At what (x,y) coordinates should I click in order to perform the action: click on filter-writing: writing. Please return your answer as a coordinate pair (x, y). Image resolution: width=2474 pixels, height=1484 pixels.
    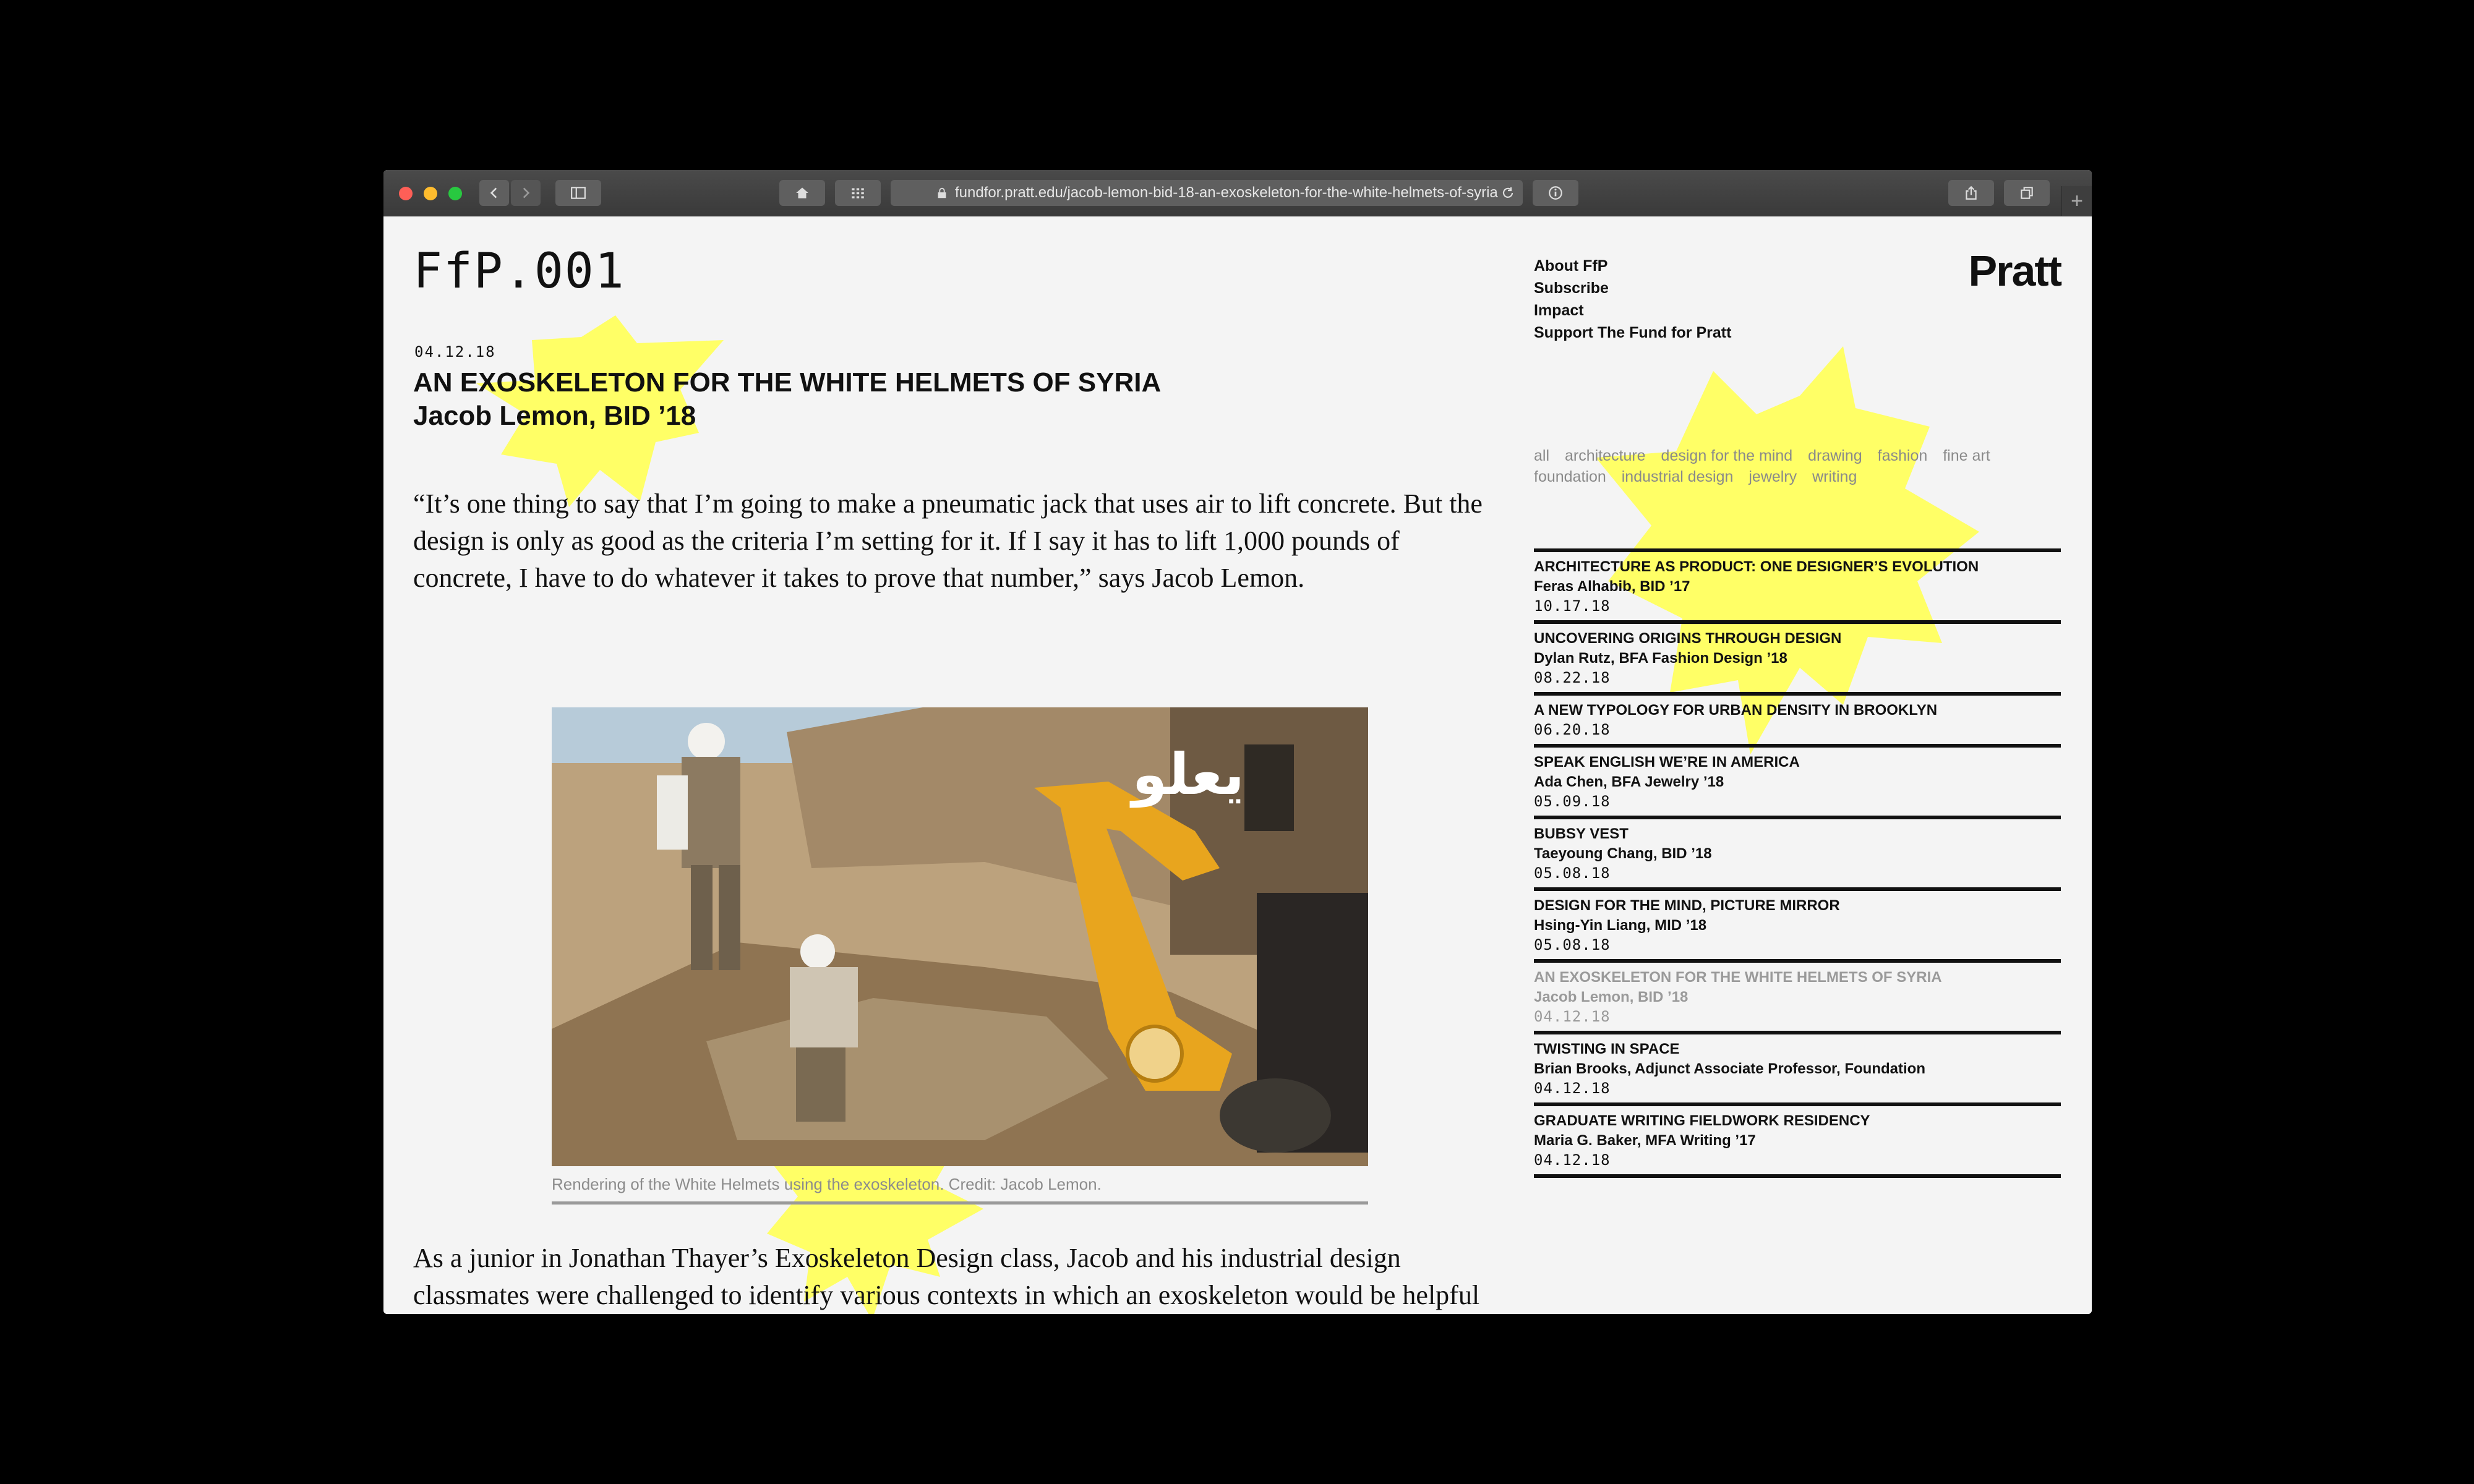
    Looking at the image, I should click on (1835, 476).